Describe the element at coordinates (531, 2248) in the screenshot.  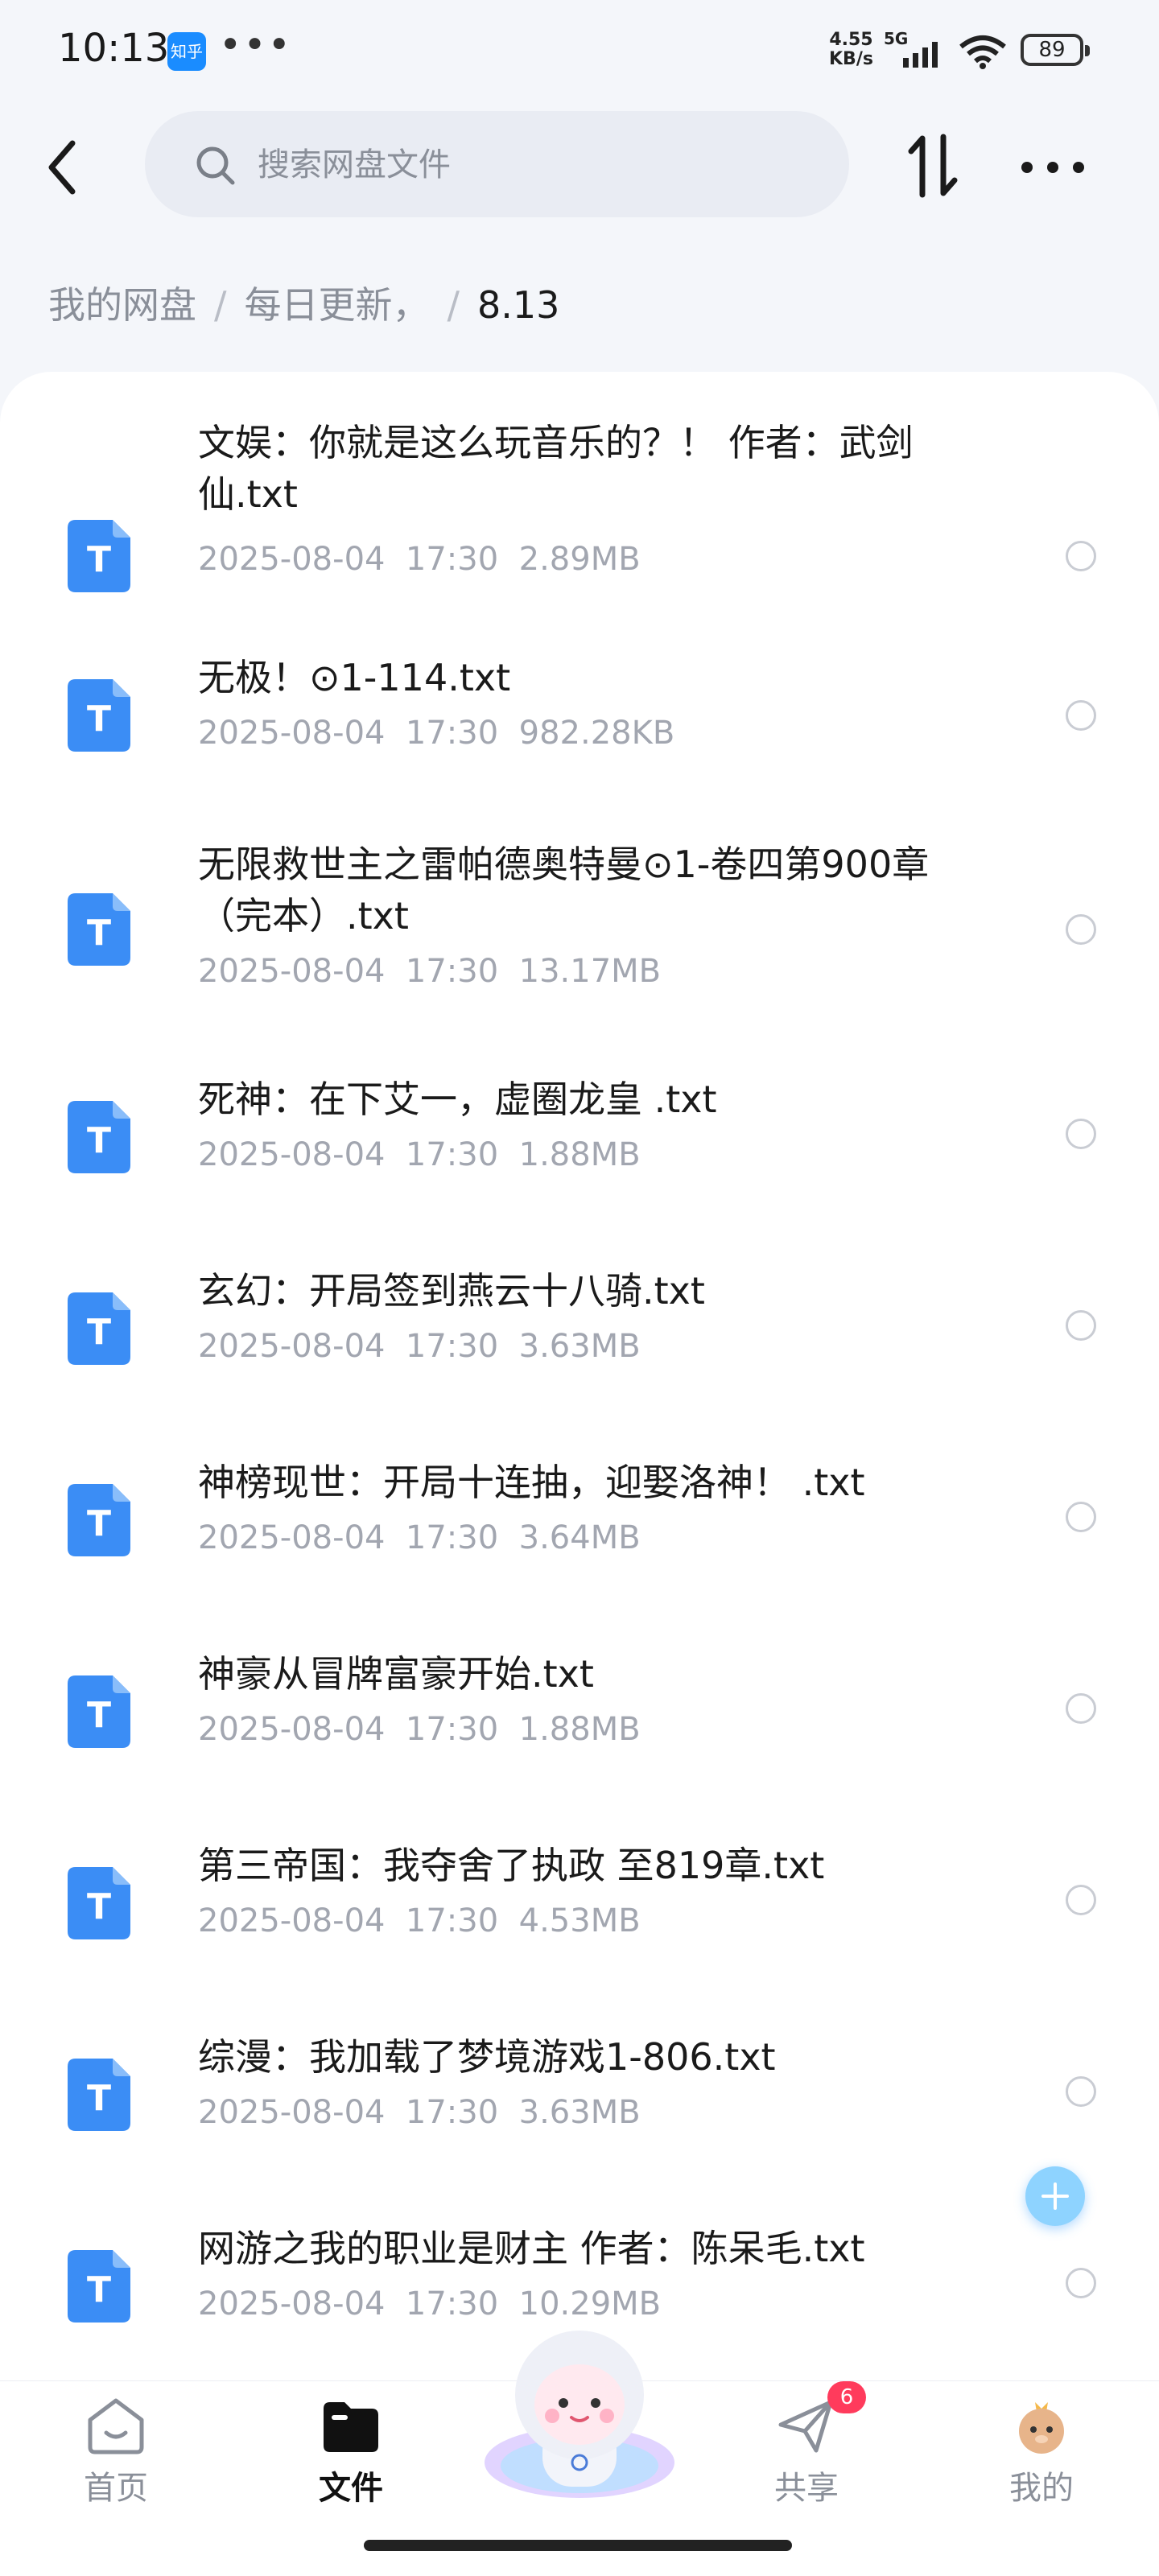
I see `file-name: 网游之我的职业是财主 作者：陈呆毛.txt` at that location.